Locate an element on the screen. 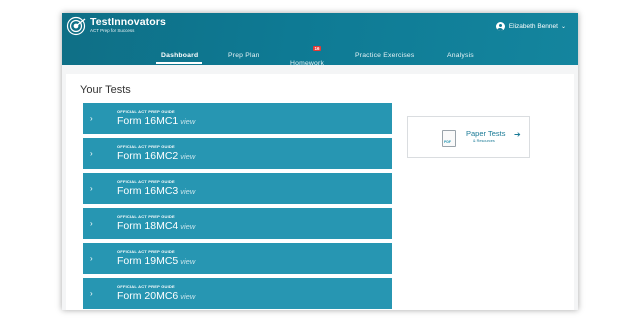 This screenshot has width=640, height=320. pdf-icon: PDF is located at coordinates (449, 138).